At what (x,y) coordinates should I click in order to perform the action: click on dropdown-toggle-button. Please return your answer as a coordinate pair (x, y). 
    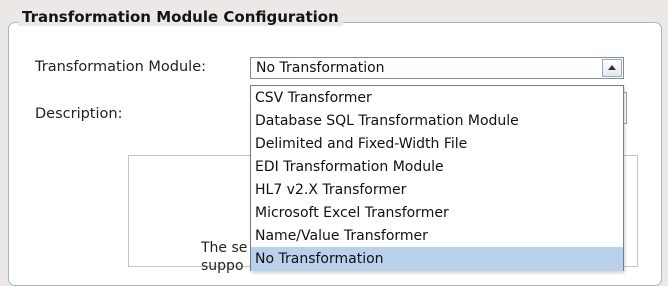
    Looking at the image, I should click on (612, 68).